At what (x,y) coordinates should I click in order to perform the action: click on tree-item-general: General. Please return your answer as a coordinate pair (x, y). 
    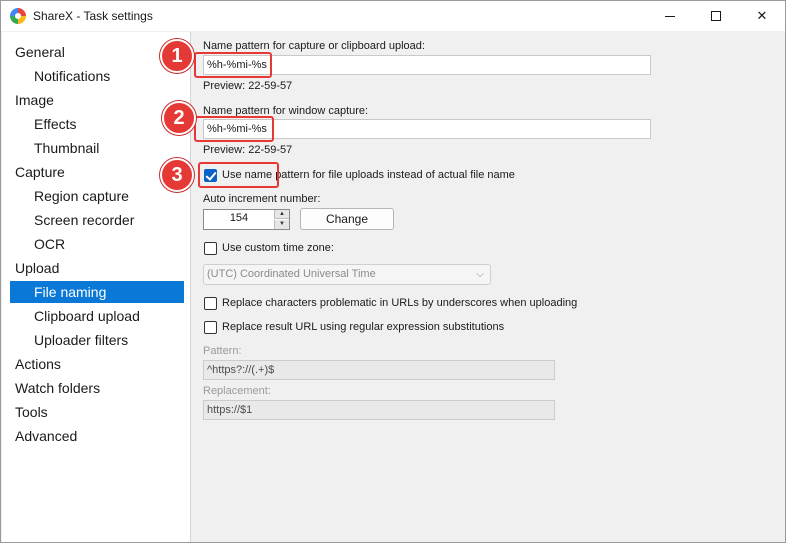
    Looking at the image, I should click on (40, 52).